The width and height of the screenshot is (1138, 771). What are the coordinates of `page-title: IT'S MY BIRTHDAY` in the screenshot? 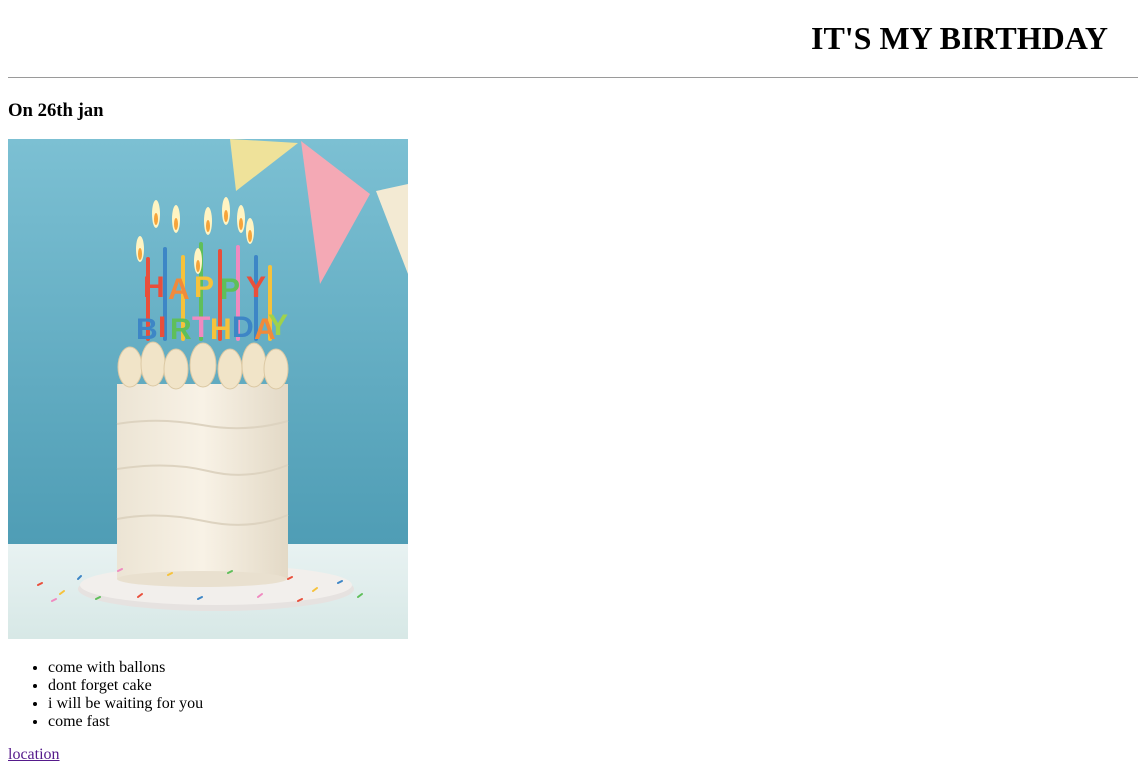 It's located at (959, 38).